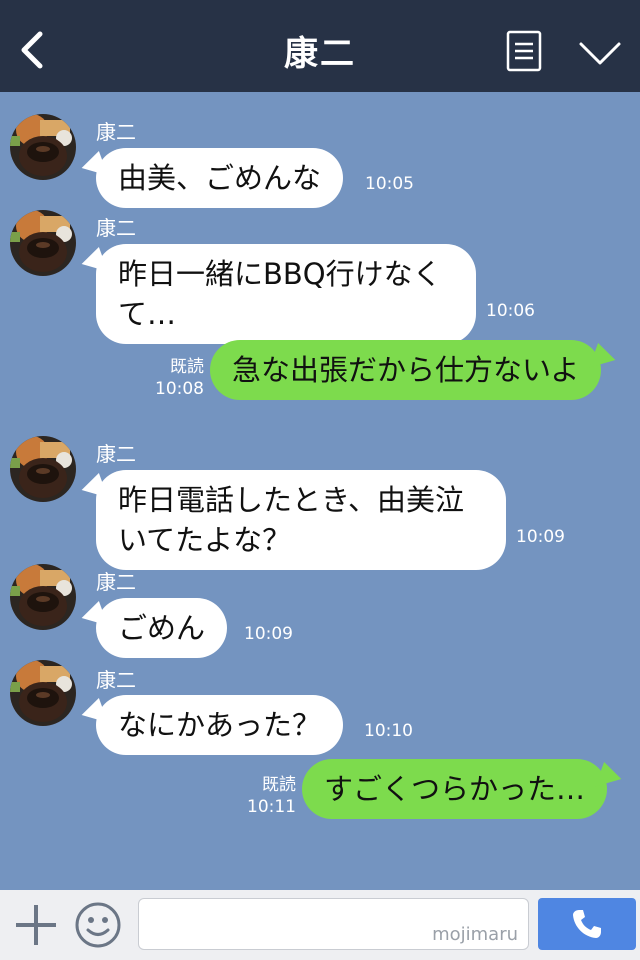 The height and width of the screenshot is (960, 640). Describe the element at coordinates (177, 378) in the screenshot. I see `read-receipt: 既読 10:08` at that location.